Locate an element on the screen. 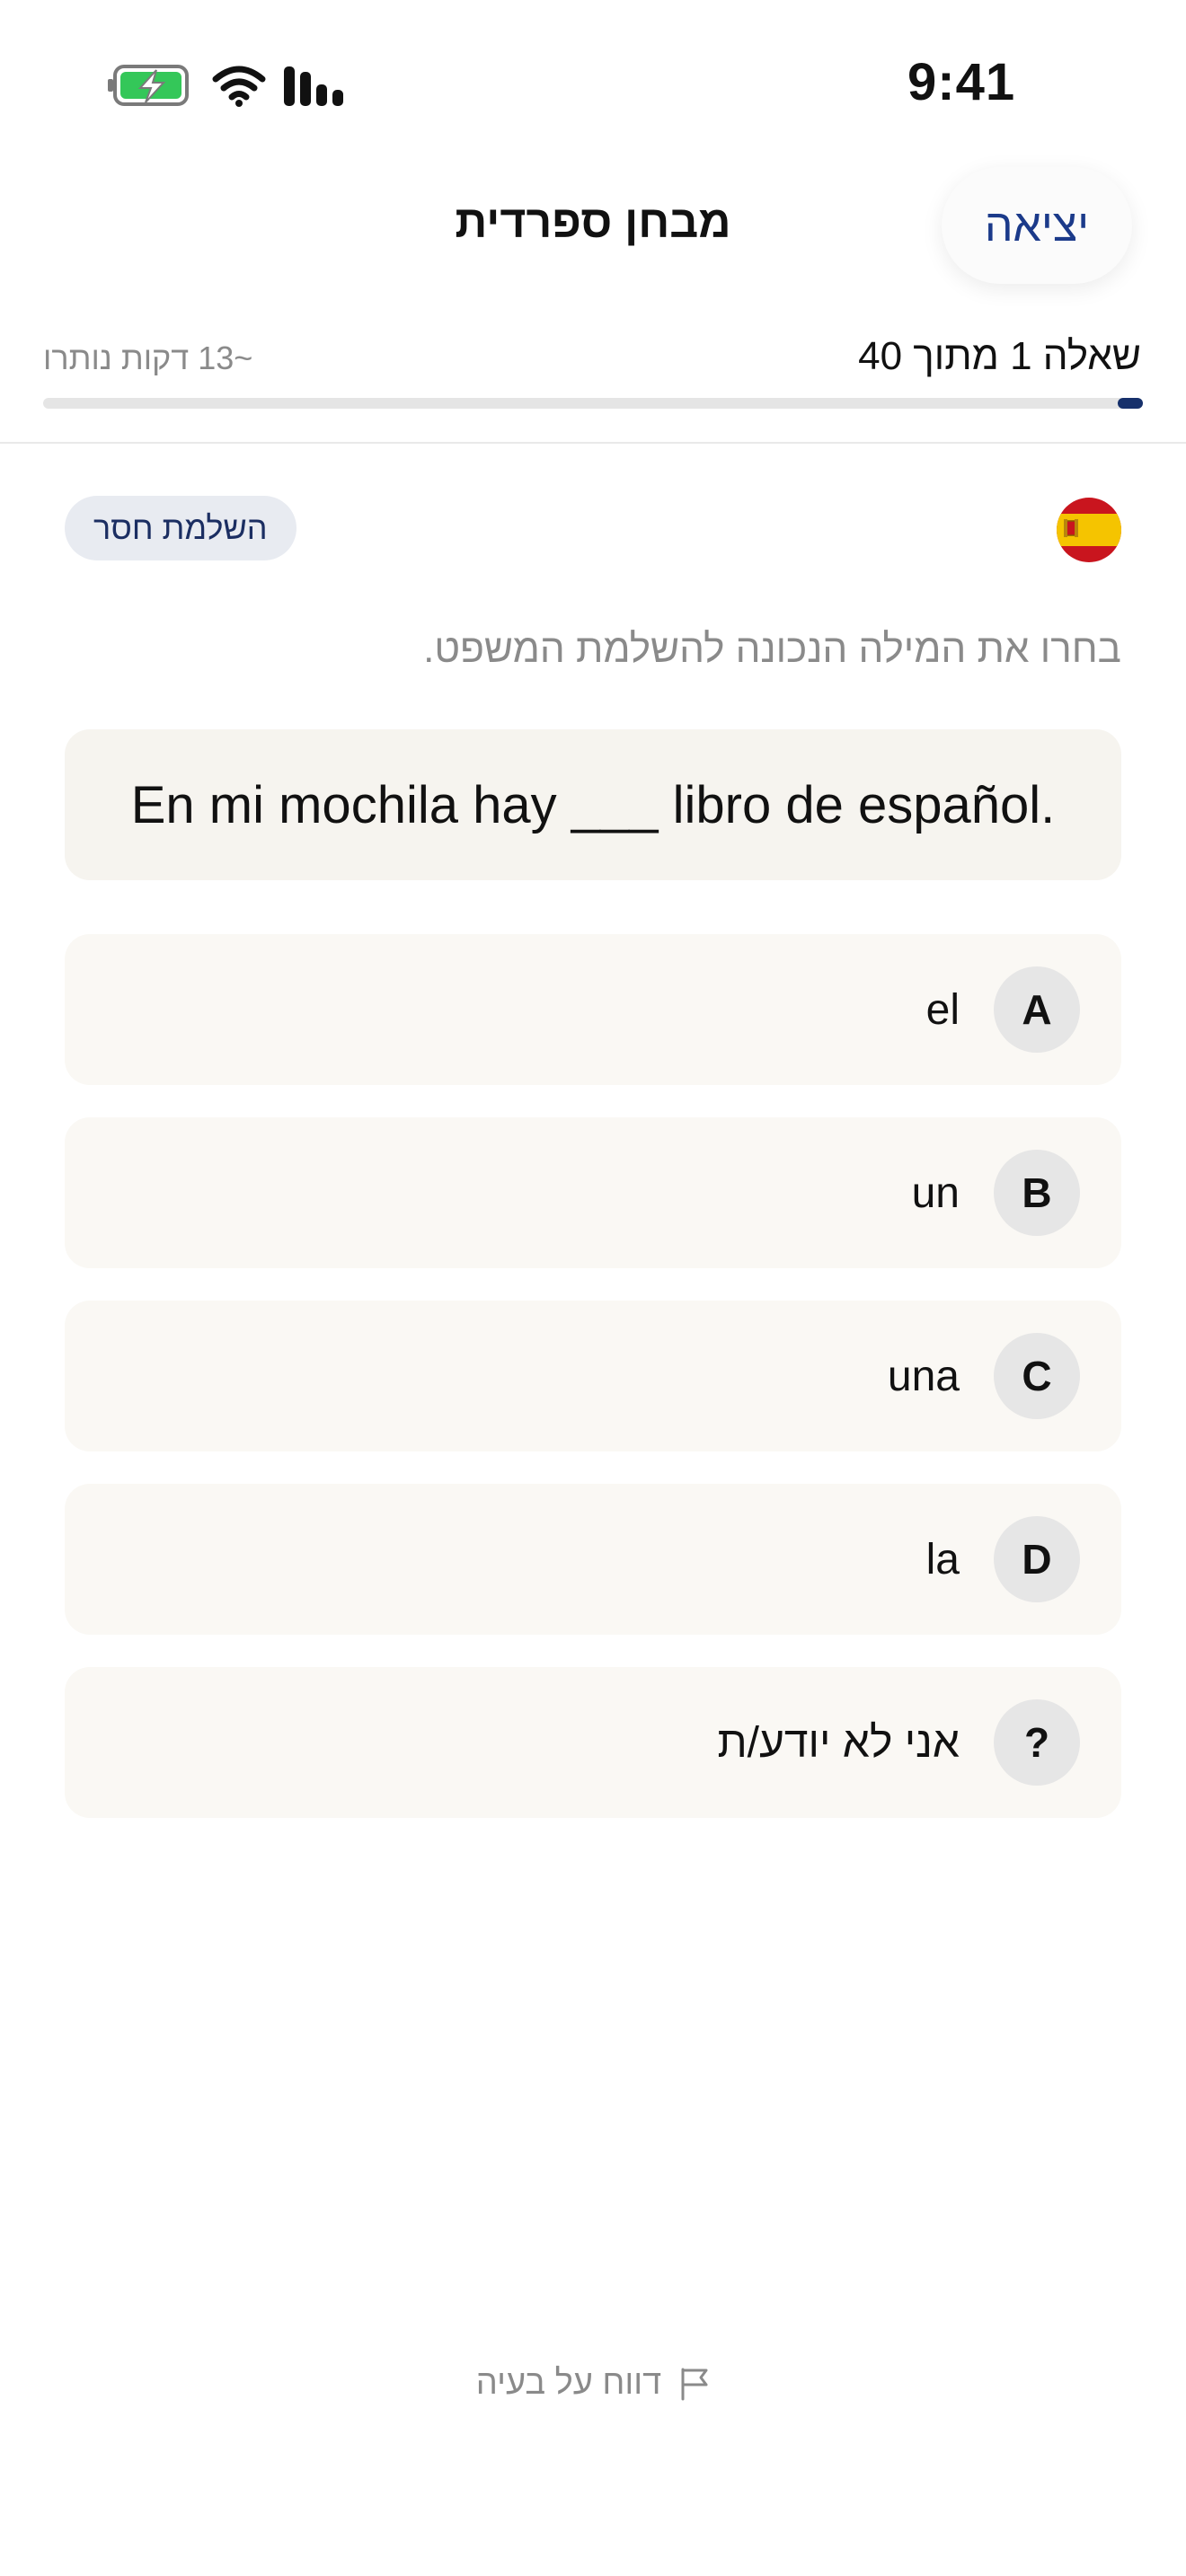  answer-option-b: B un is located at coordinates (593, 1192).